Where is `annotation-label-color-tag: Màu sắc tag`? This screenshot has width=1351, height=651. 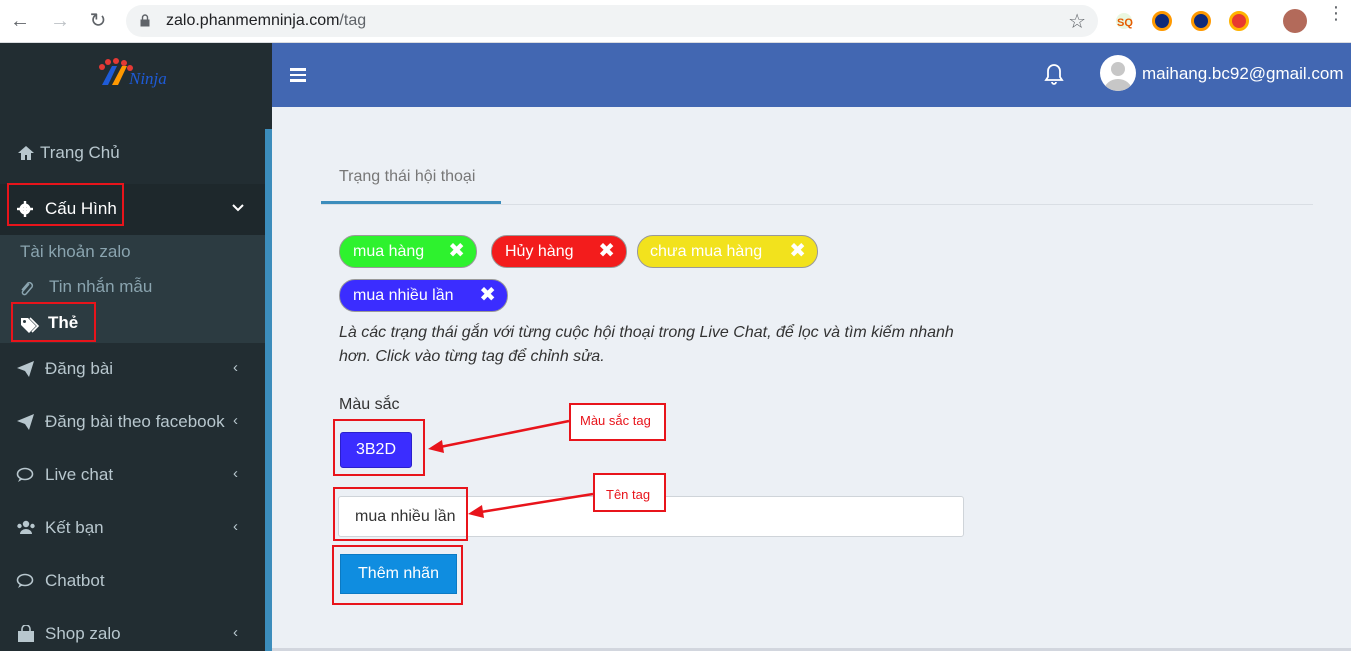 annotation-label-color-tag: Màu sắc tag is located at coordinates (617, 422).